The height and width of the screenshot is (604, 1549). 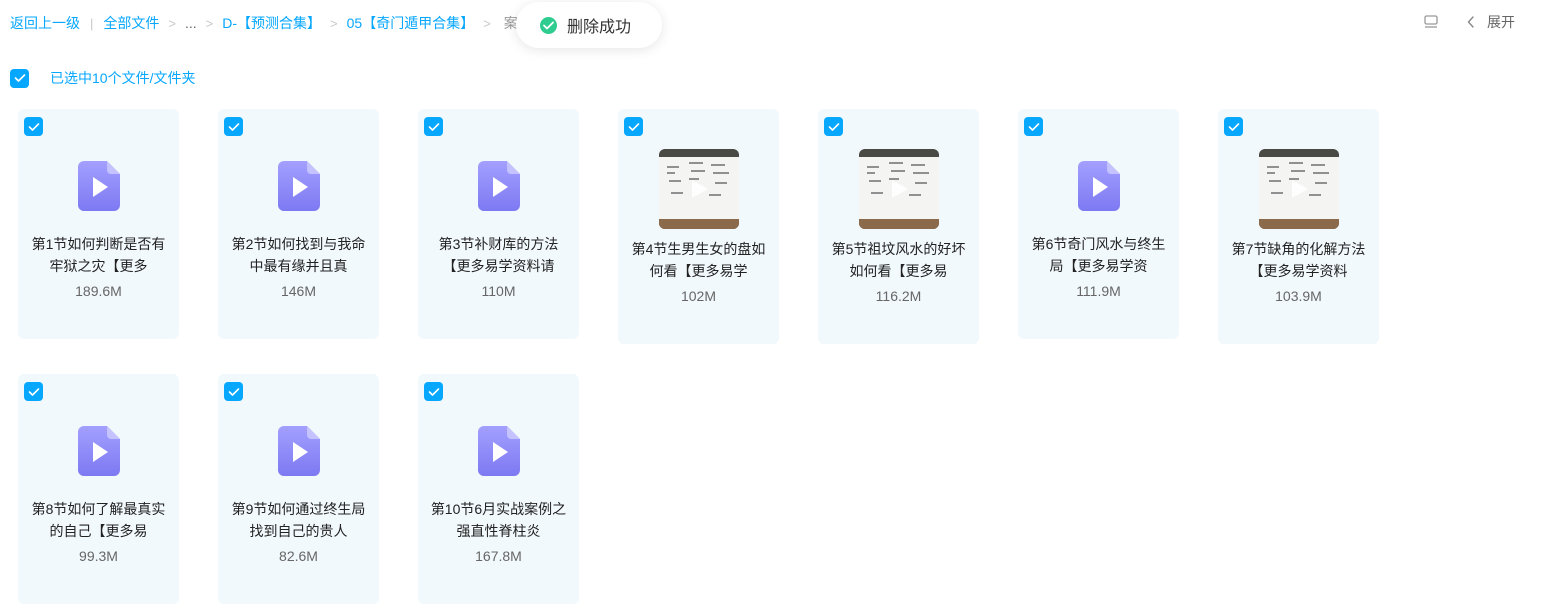 What do you see at coordinates (98, 255) in the screenshot?
I see `file-name: 第1节如何判断是否有牢狱之灾【更多` at bounding box center [98, 255].